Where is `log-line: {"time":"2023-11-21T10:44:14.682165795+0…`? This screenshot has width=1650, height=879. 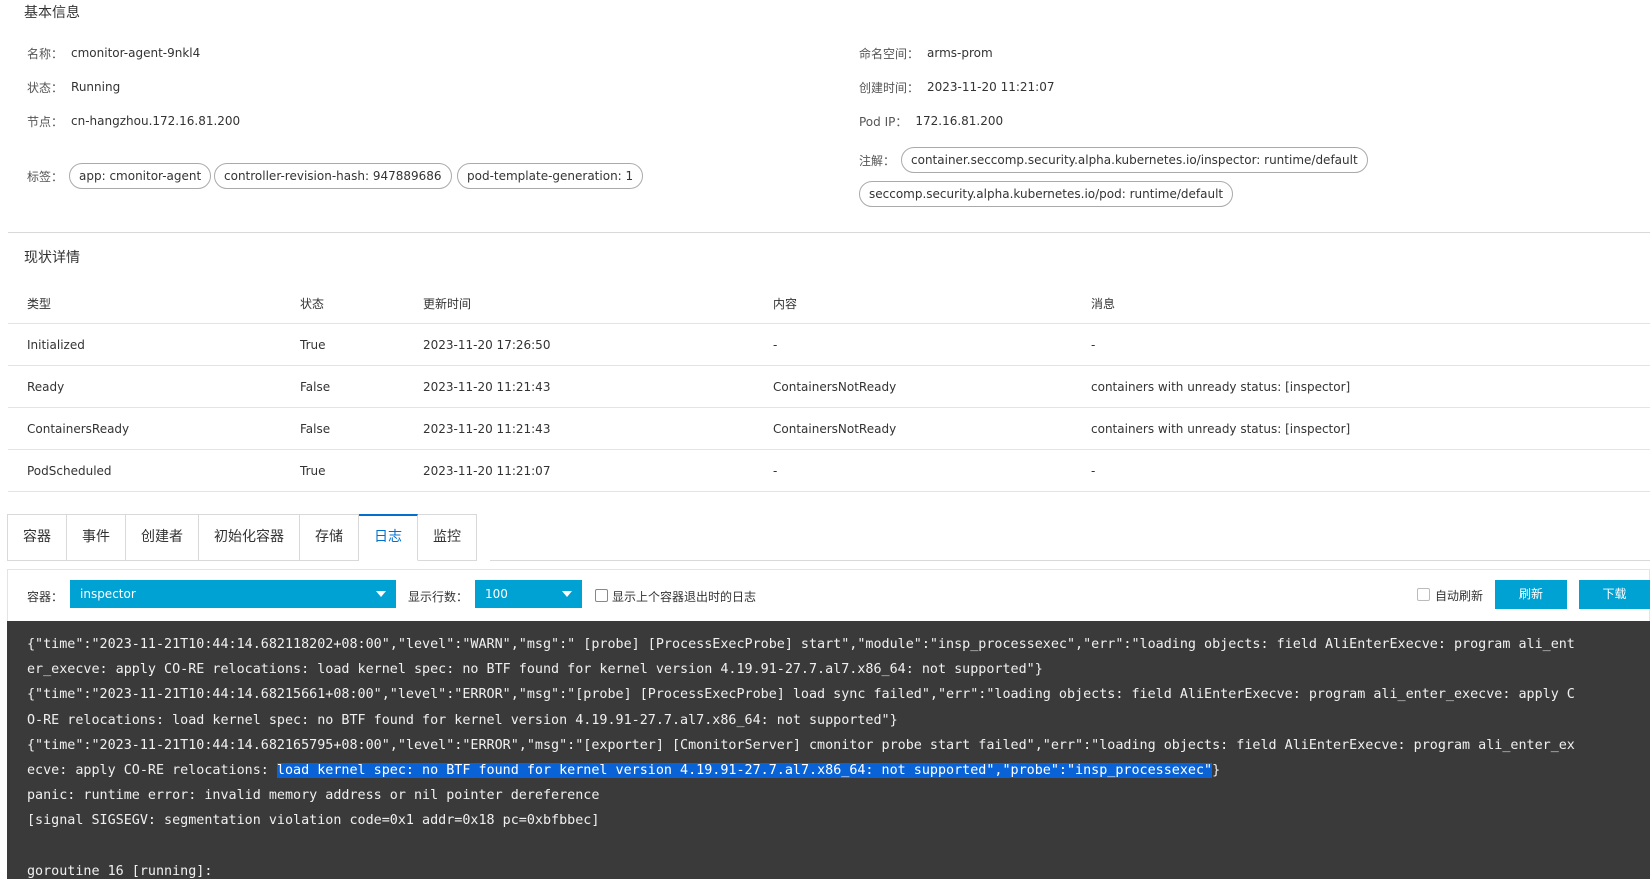
log-line: {"time":"2023-11-21T10:44:14.682165795+0… is located at coordinates (801, 745).